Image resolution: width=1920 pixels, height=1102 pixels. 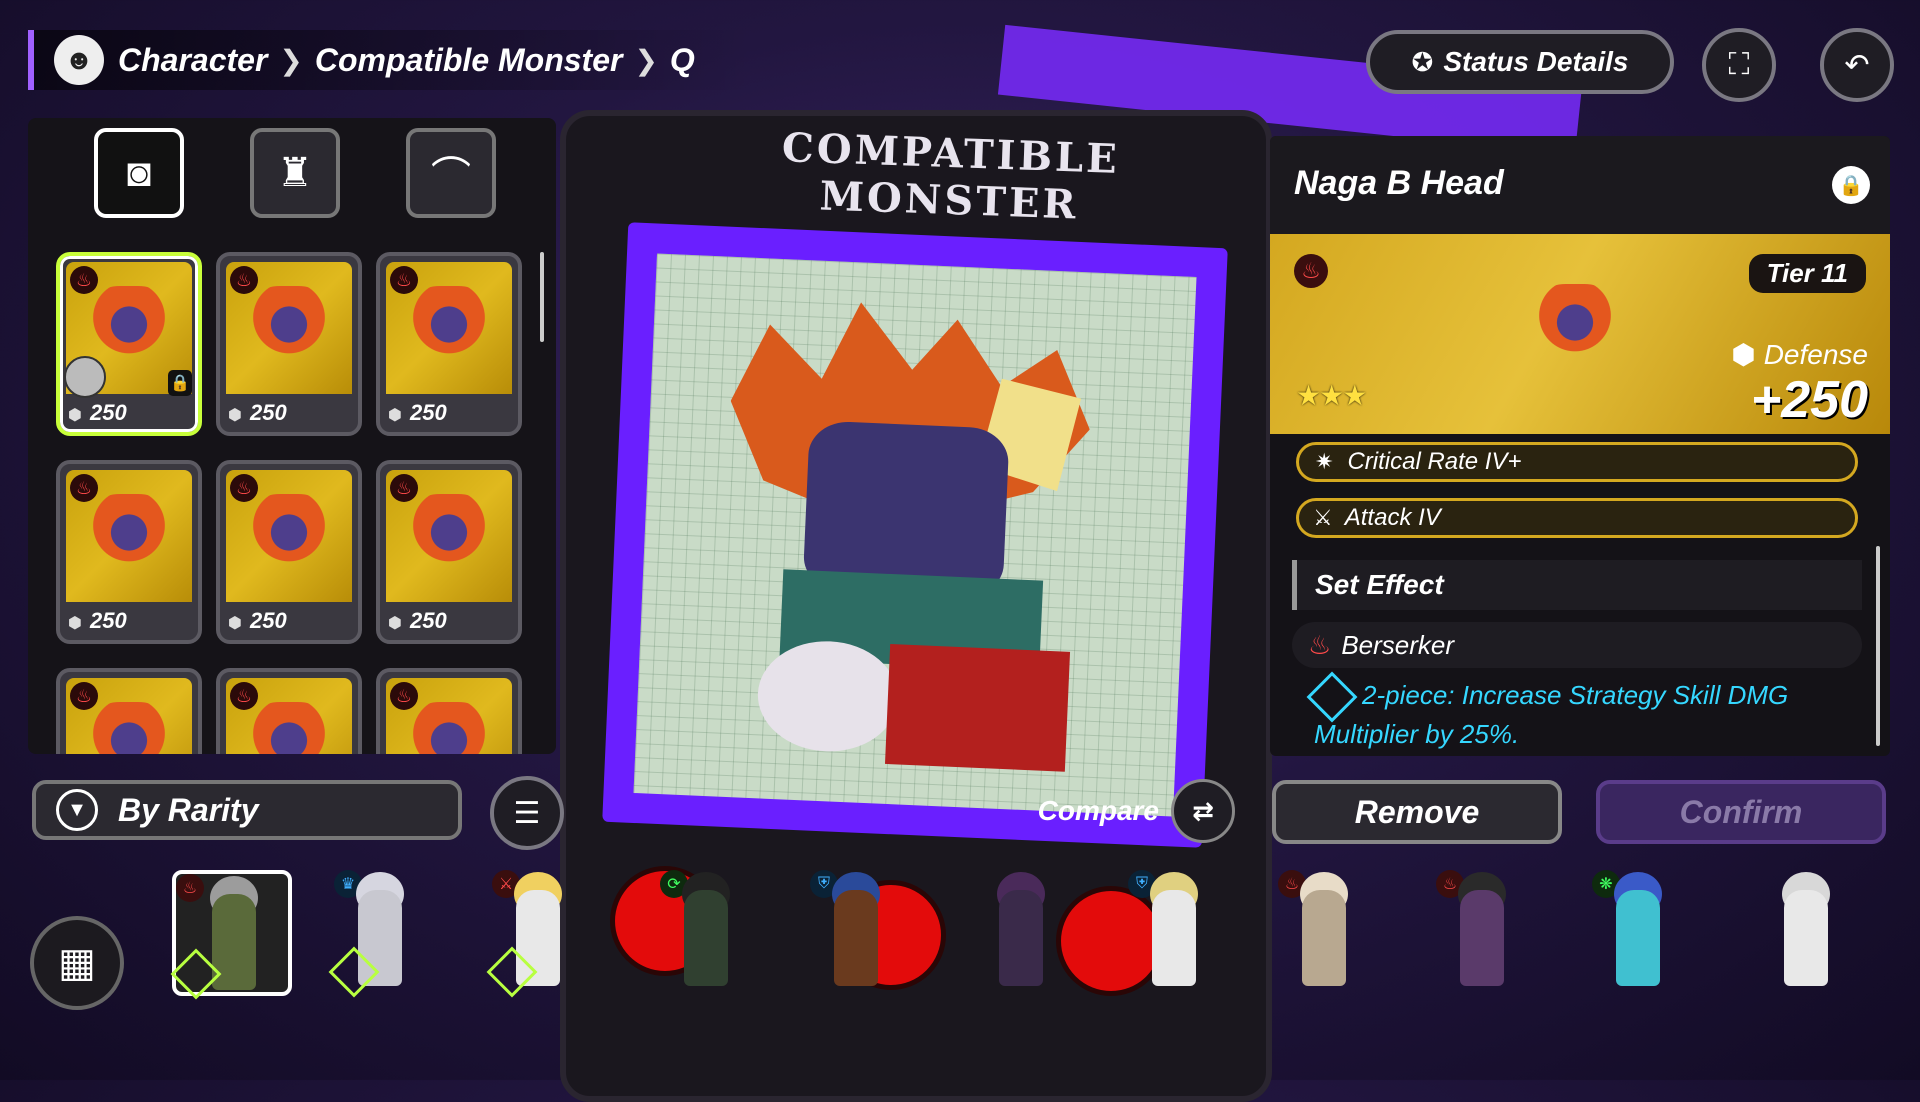 I want to click on detail-scrollbar, so click(x=1878, y=646).